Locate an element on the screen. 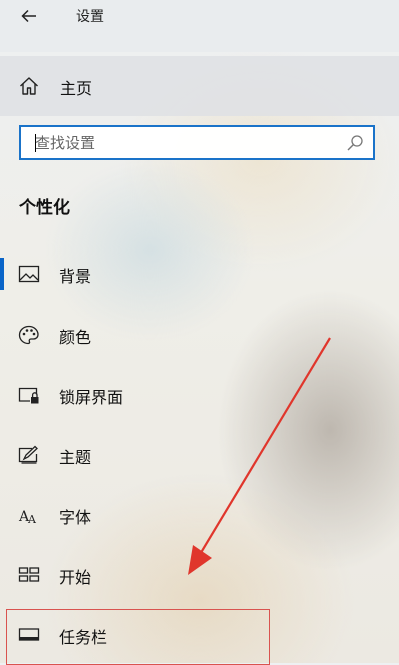  font-icon: A A is located at coordinates (27, 517).